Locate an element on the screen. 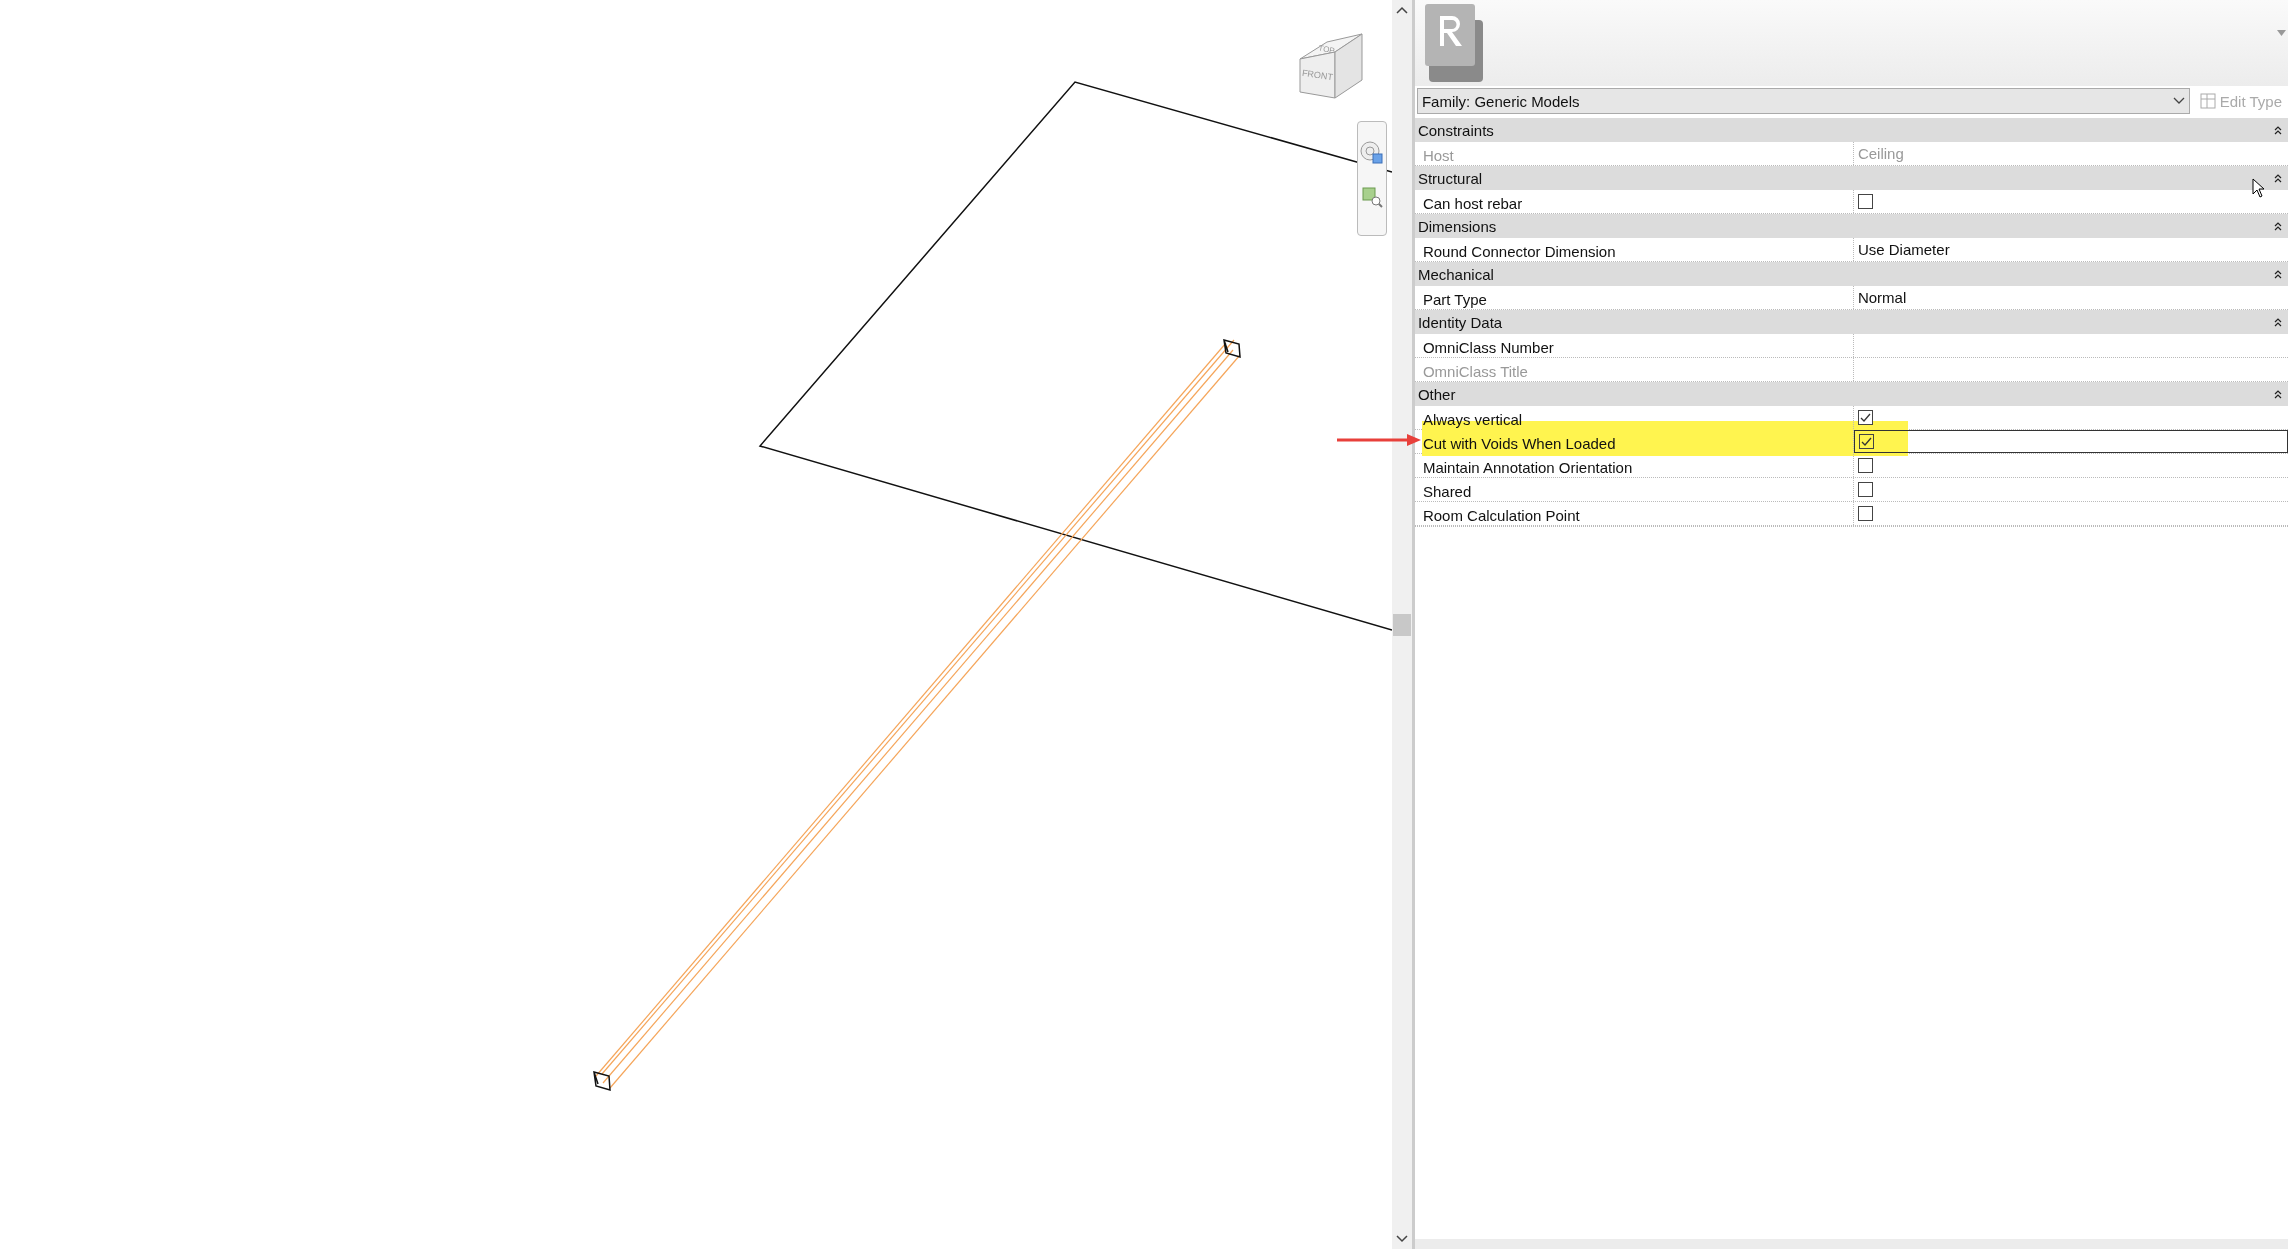  property-value-cell: Use Diameter is located at coordinates (2070, 249).